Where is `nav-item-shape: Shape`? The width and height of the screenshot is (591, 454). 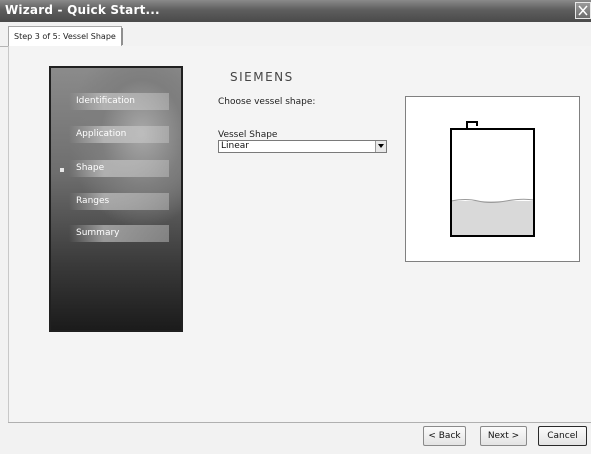
nav-item-shape: Shape is located at coordinates (119, 168).